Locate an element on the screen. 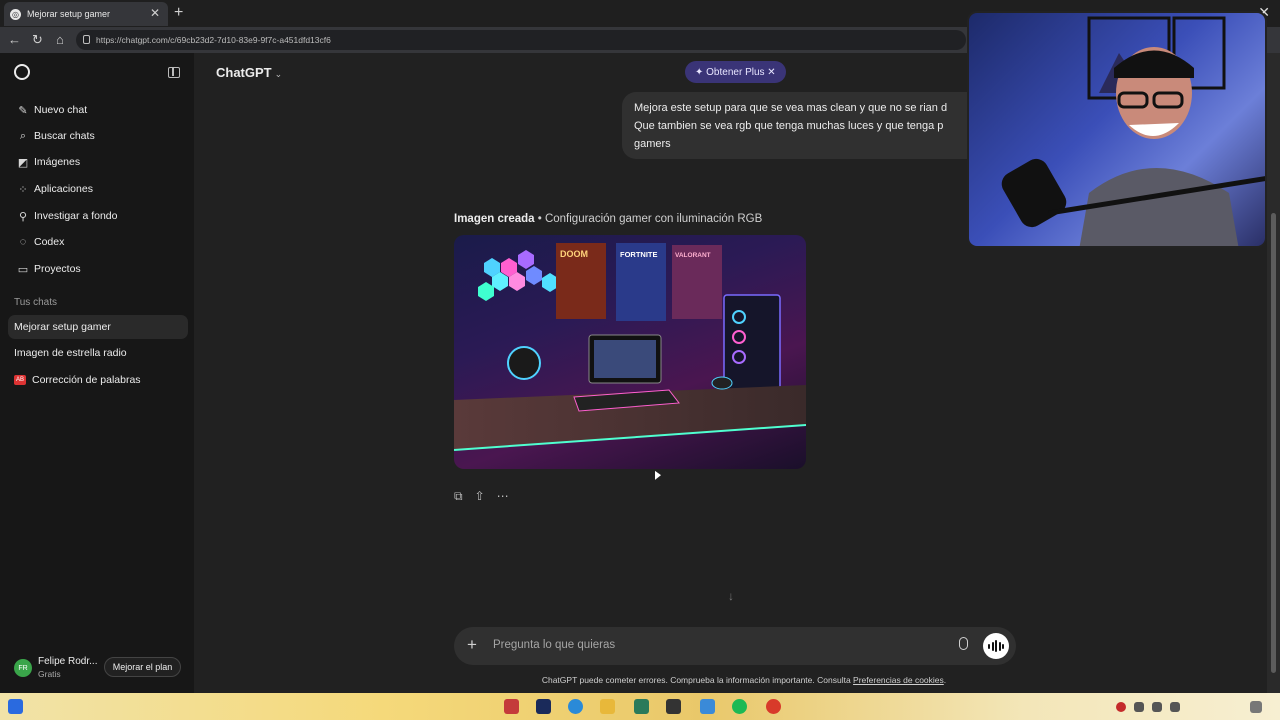 The image size is (1280, 720). spotify-icon is located at coordinates (739, 706).